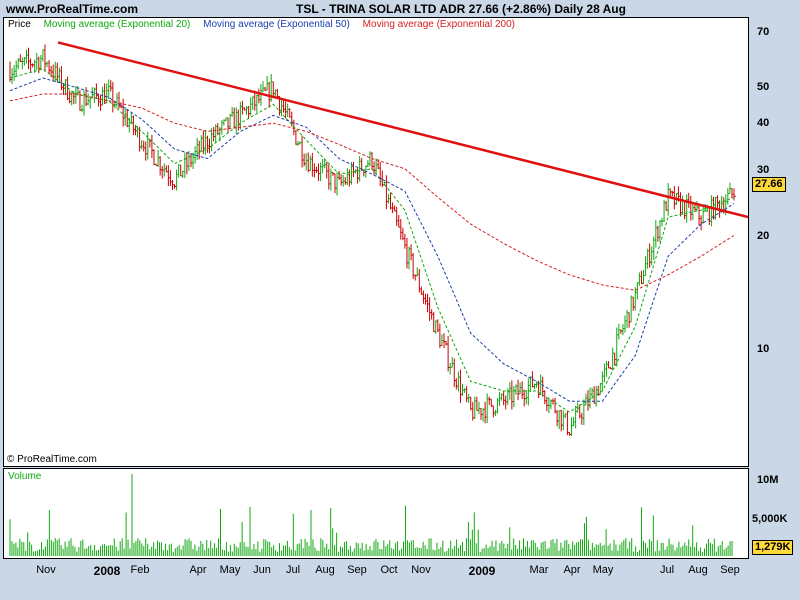 This screenshot has width=800, height=600. Describe the element at coordinates (769, 184) in the screenshot. I see `last-price-badge: 27.66` at that location.